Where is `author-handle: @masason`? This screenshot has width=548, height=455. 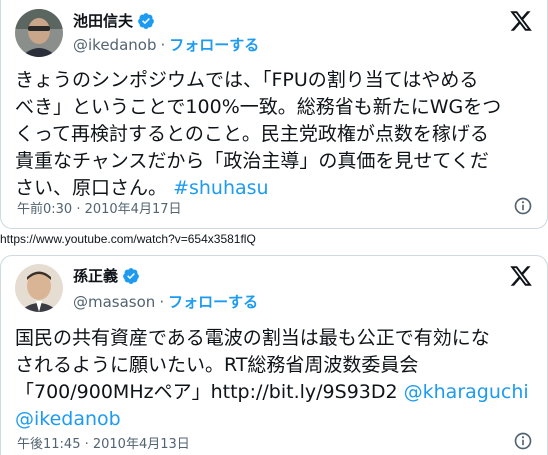 author-handle: @masason is located at coordinates (114, 302).